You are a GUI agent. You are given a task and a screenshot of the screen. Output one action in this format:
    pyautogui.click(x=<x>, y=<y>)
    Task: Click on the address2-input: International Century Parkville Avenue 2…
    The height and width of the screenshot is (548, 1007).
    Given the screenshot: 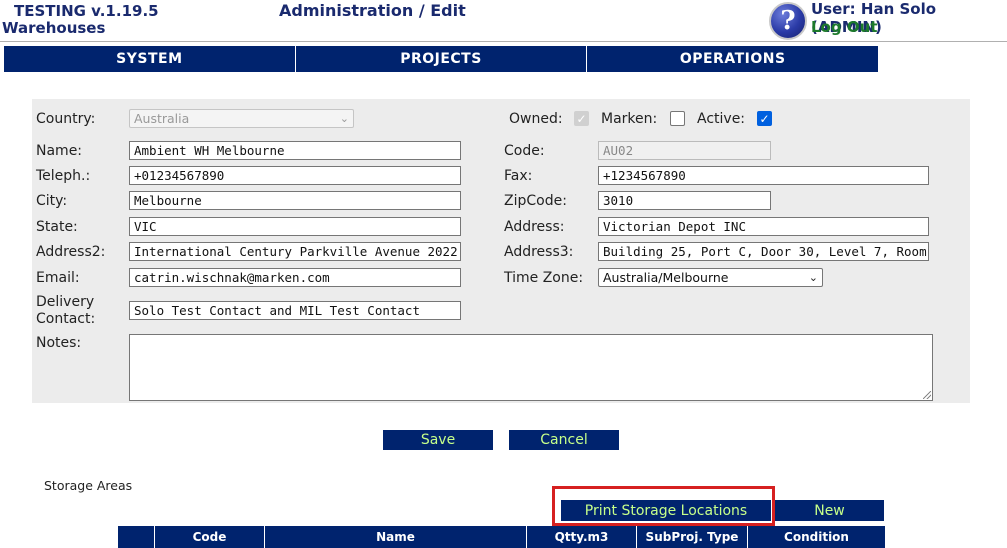 What is the action you would take?
    pyautogui.click(x=295, y=251)
    